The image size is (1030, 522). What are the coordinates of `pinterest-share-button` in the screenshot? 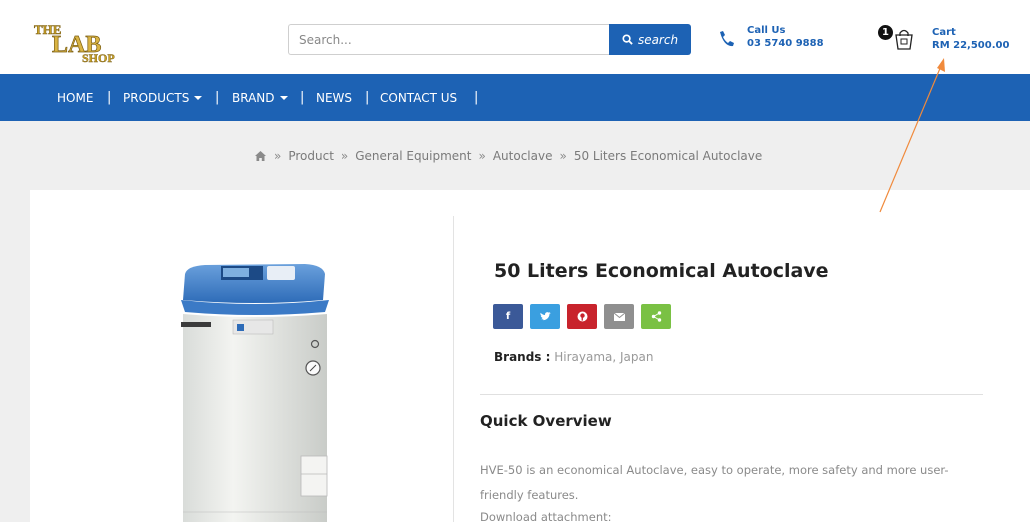 It's located at (582, 316).